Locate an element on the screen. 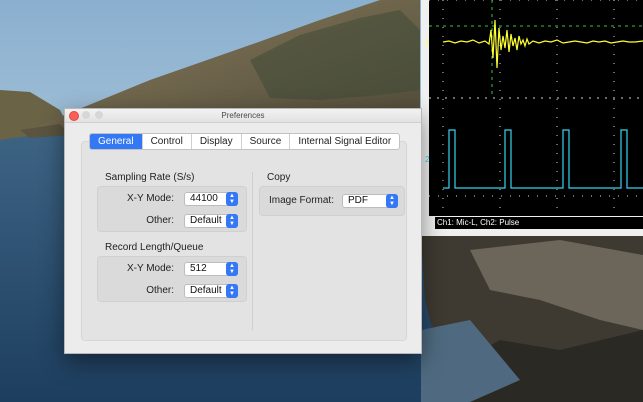  sampling-other-value: Default is located at coordinates (206, 220).